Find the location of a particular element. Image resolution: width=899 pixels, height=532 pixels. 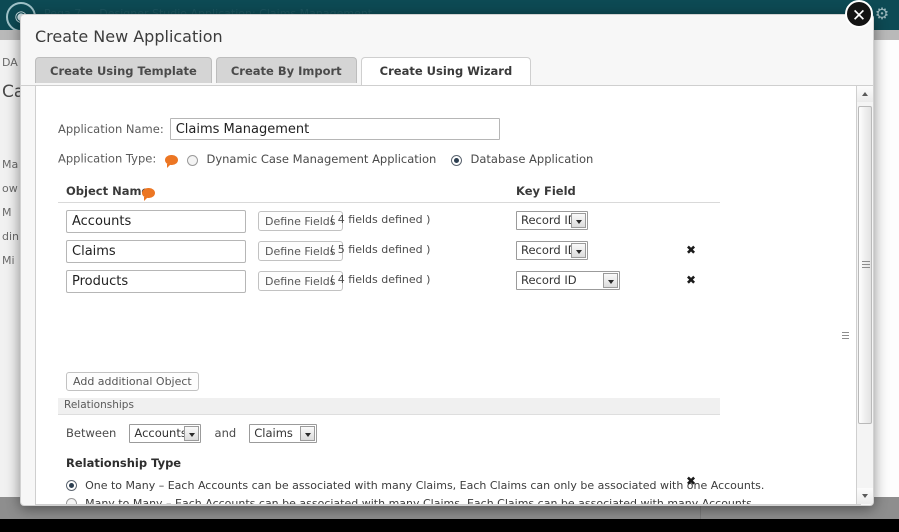

delete-object-button-products: ✖ is located at coordinates (691, 280).